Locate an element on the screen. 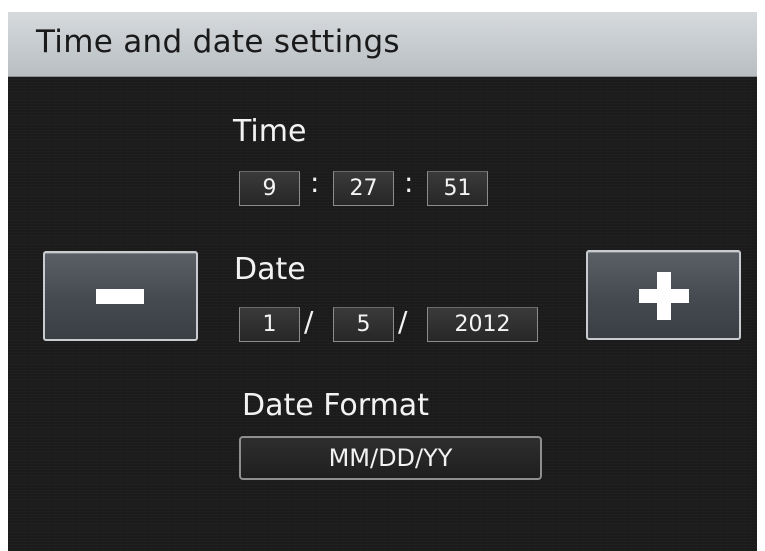 The image size is (765, 551). date-format-label: Date Format is located at coordinates (335, 405).